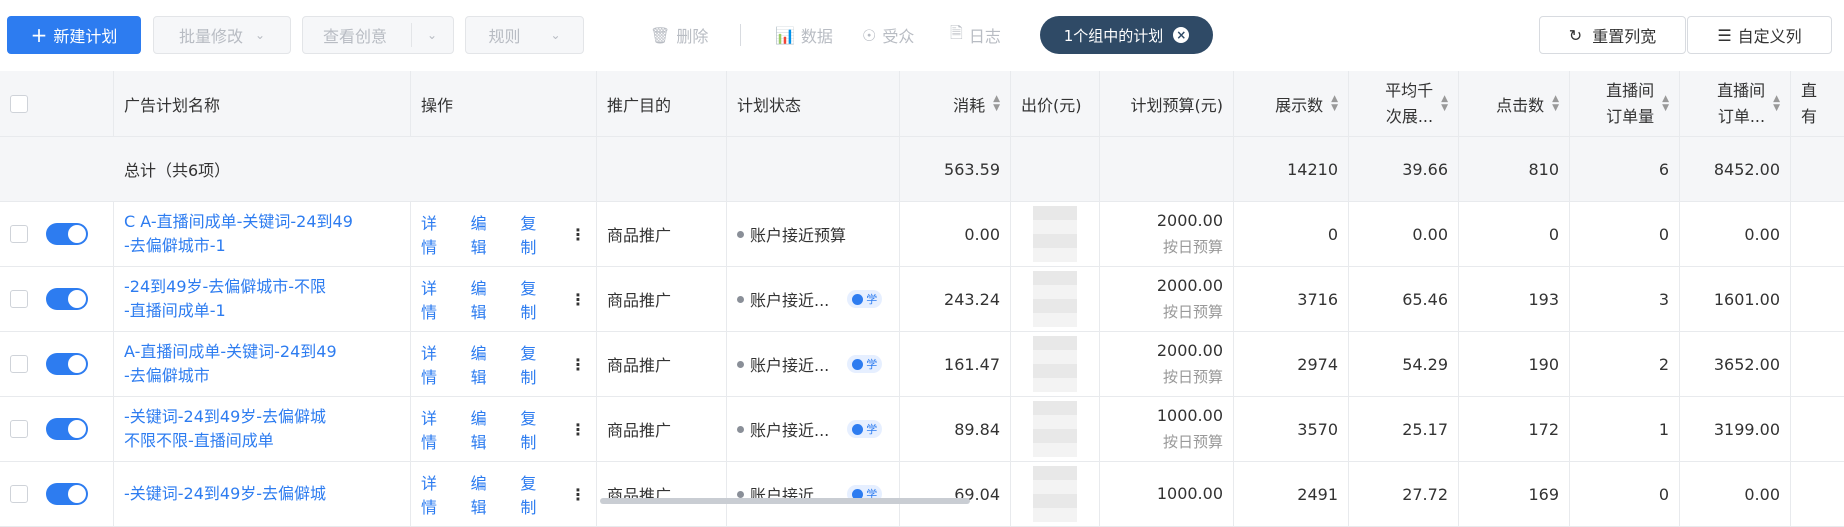  What do you see at coordinates (503, 299) in the screenshot?
I see `ops-group: 详情 编辑 复制 ⋮` at bounding box center [503, 299].